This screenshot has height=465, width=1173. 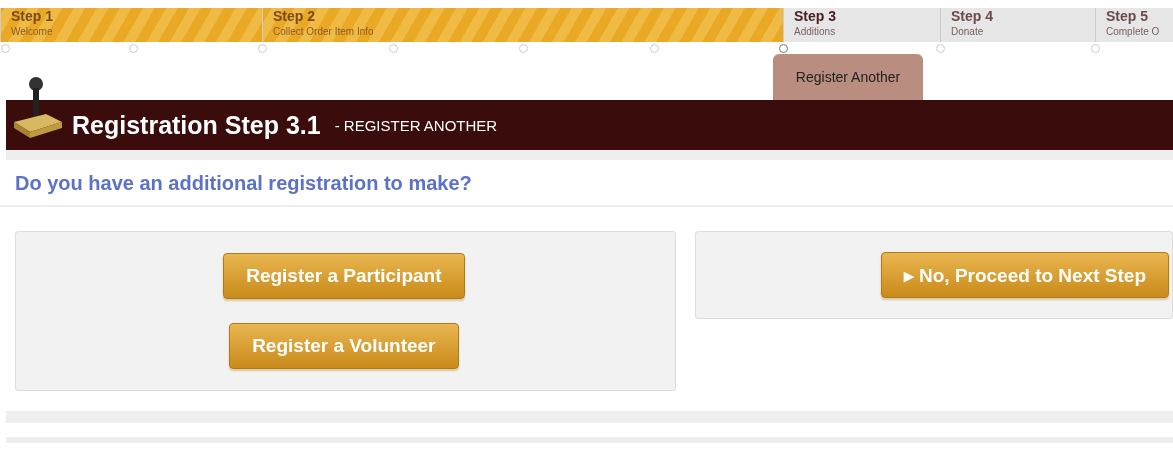 I want to click on step-subtitle: Donate, so click(x=968, y=31).